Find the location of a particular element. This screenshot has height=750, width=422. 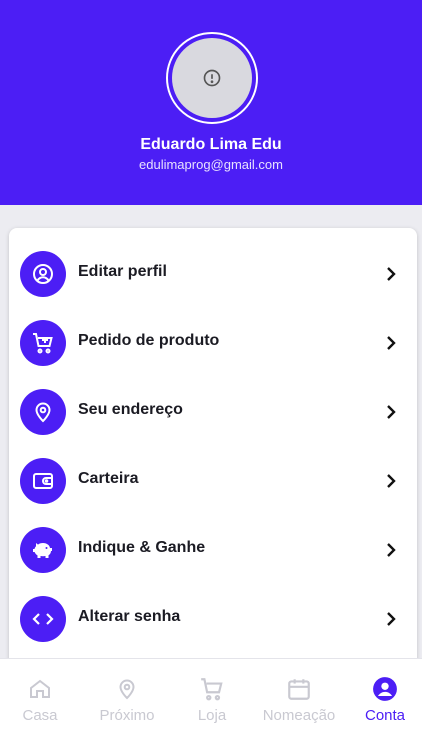

nav-item-account: Conta is located at coordinates (385, 704).